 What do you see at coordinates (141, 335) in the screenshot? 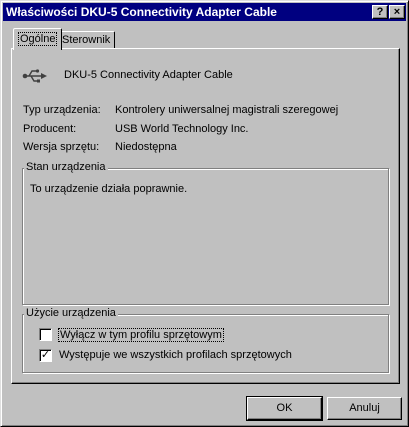
I see `disable-profile-label: Wyłącz w tym profilu sprzętowym` at bounding box center [141, 335].